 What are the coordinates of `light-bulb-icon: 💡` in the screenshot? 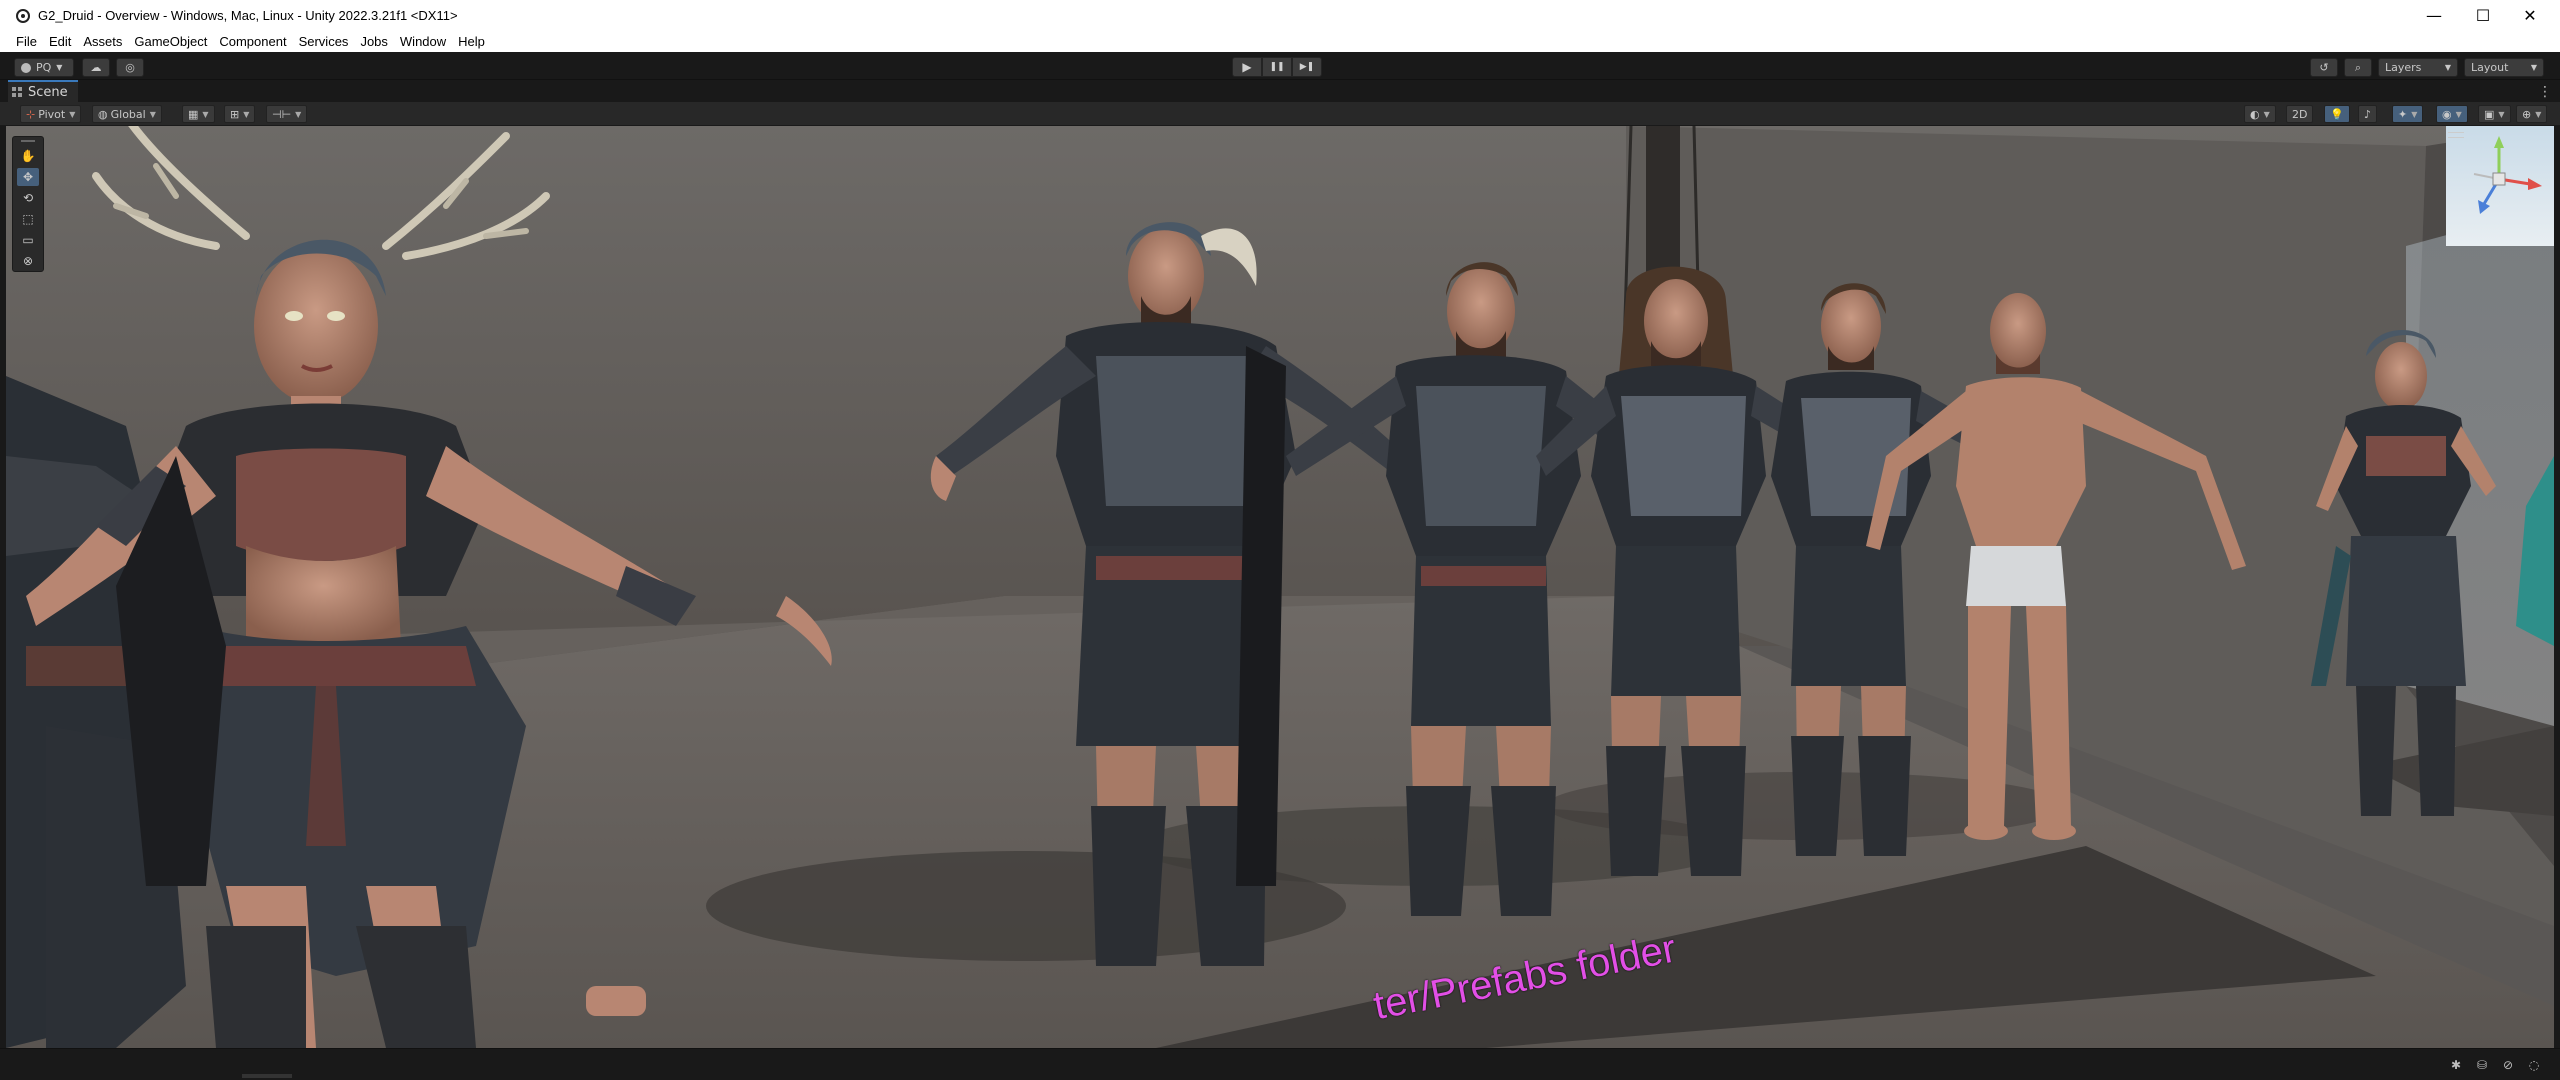 It's located at (2337, 114).